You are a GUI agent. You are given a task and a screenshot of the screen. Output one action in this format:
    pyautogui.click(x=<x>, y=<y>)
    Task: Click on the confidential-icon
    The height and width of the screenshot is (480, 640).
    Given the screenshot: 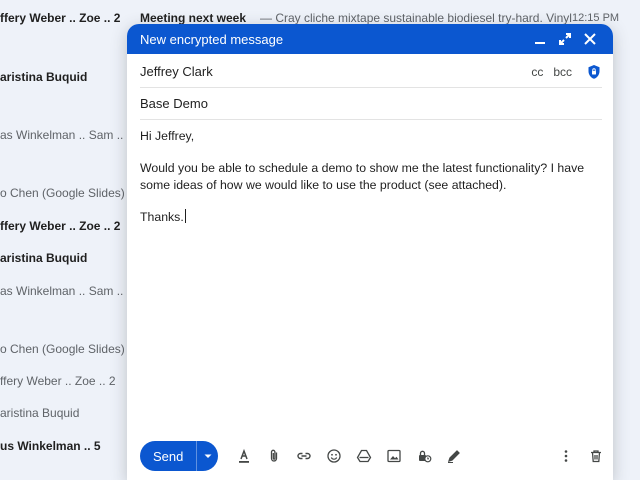 What is the action you would take?
    pyautogui.click(x=424, y=456)
    